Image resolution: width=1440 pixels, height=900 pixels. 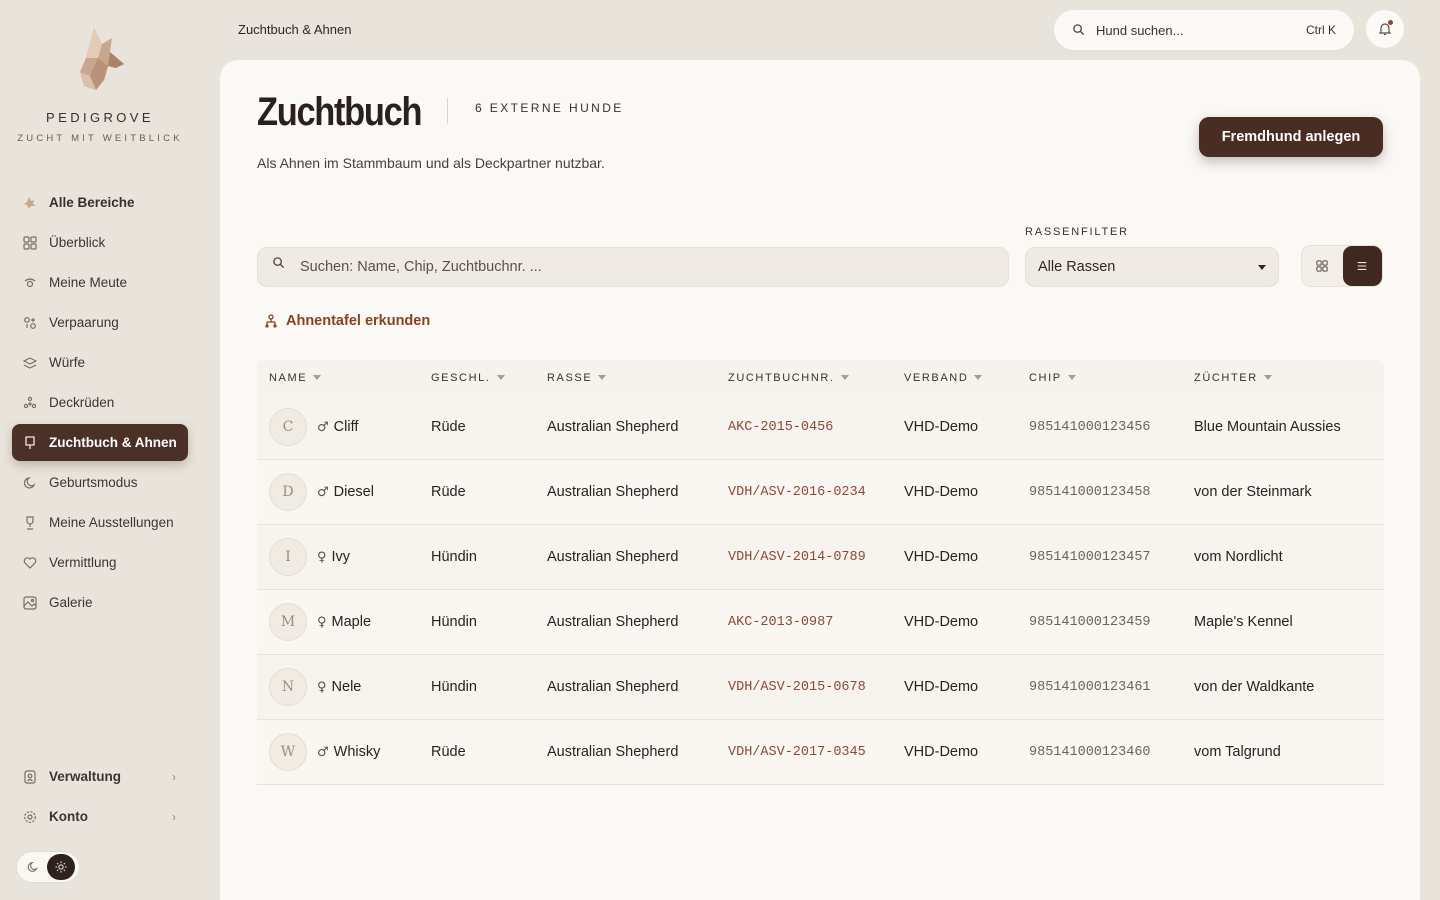 What do you see at coordinates (454, 557) in the screenshot?
I see `dog-sex: Hündin` at bounding box center [454, 557].